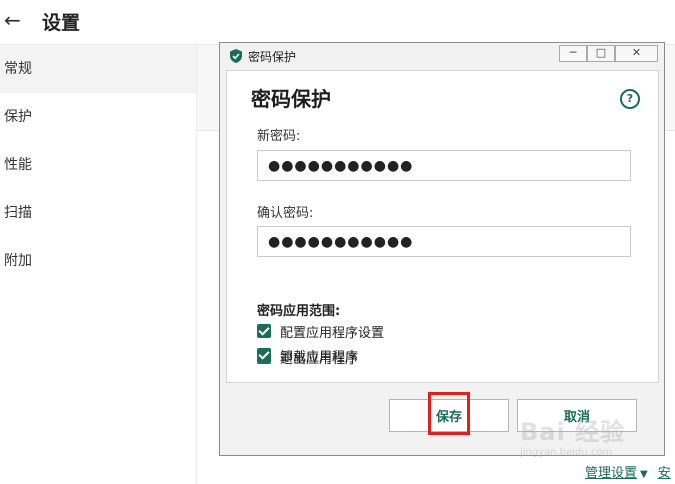  I want to click on shield-check-icon, so click(236, 56).